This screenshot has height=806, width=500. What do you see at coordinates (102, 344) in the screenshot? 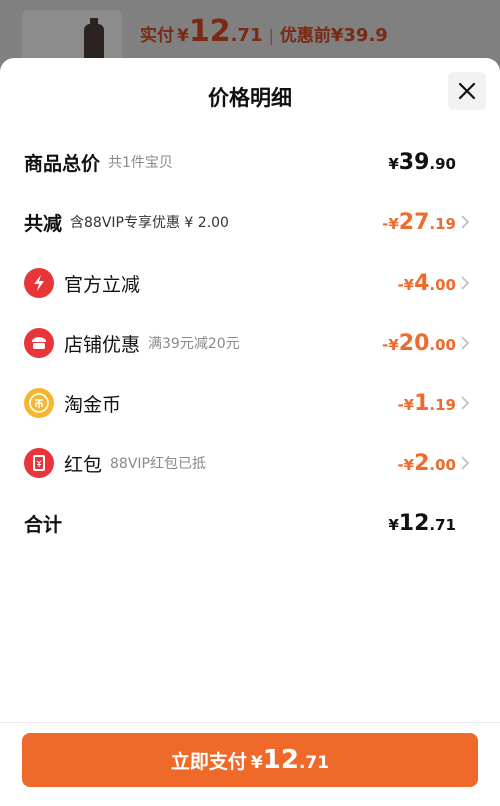
I see `row-label: 店铺优惠` at bounding box center [102, 344].